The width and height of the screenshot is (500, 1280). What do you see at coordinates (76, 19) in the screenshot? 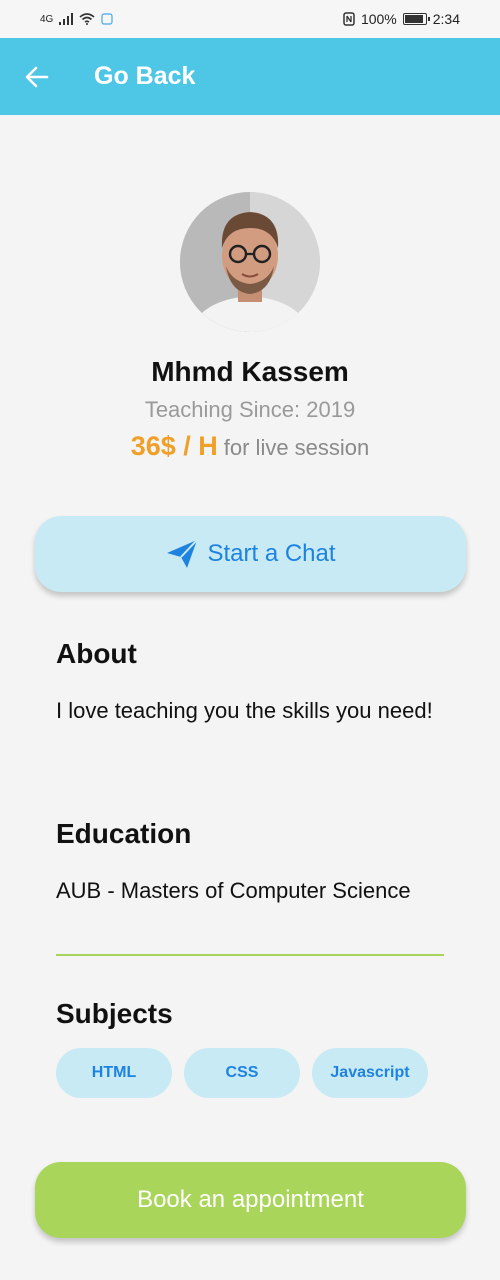
I see `status-left: 4G` at bounding box center [76, 19].